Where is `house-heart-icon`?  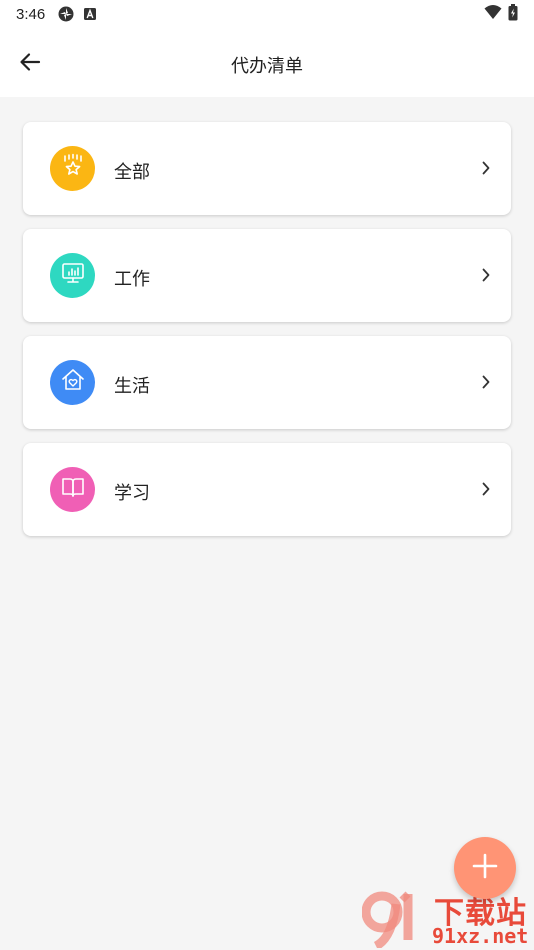 house-heart-icon is located at coordinates (73, 382).